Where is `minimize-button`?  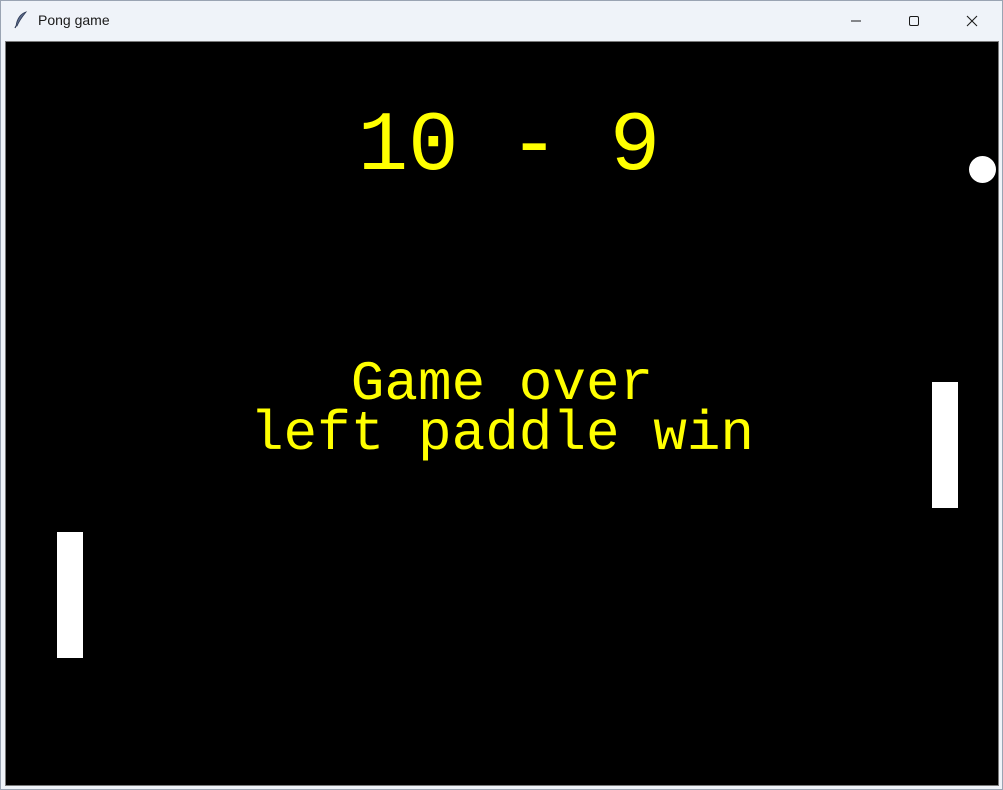 minimize-button is located at coordinates (856, 20).